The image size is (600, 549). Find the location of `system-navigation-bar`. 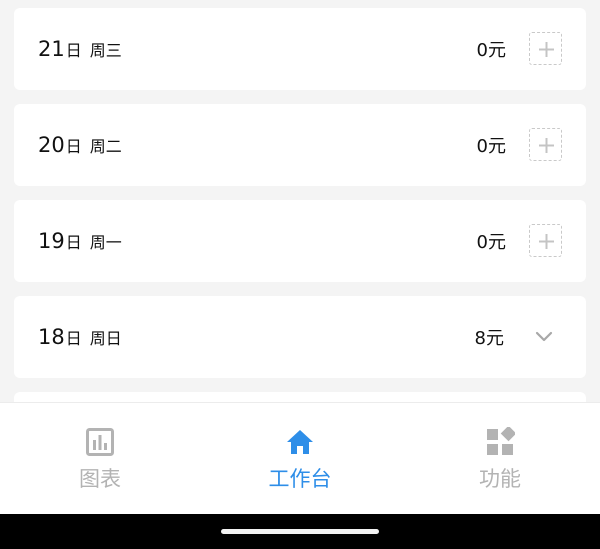

system-navigation-bar is located at coordinates (300, 531).